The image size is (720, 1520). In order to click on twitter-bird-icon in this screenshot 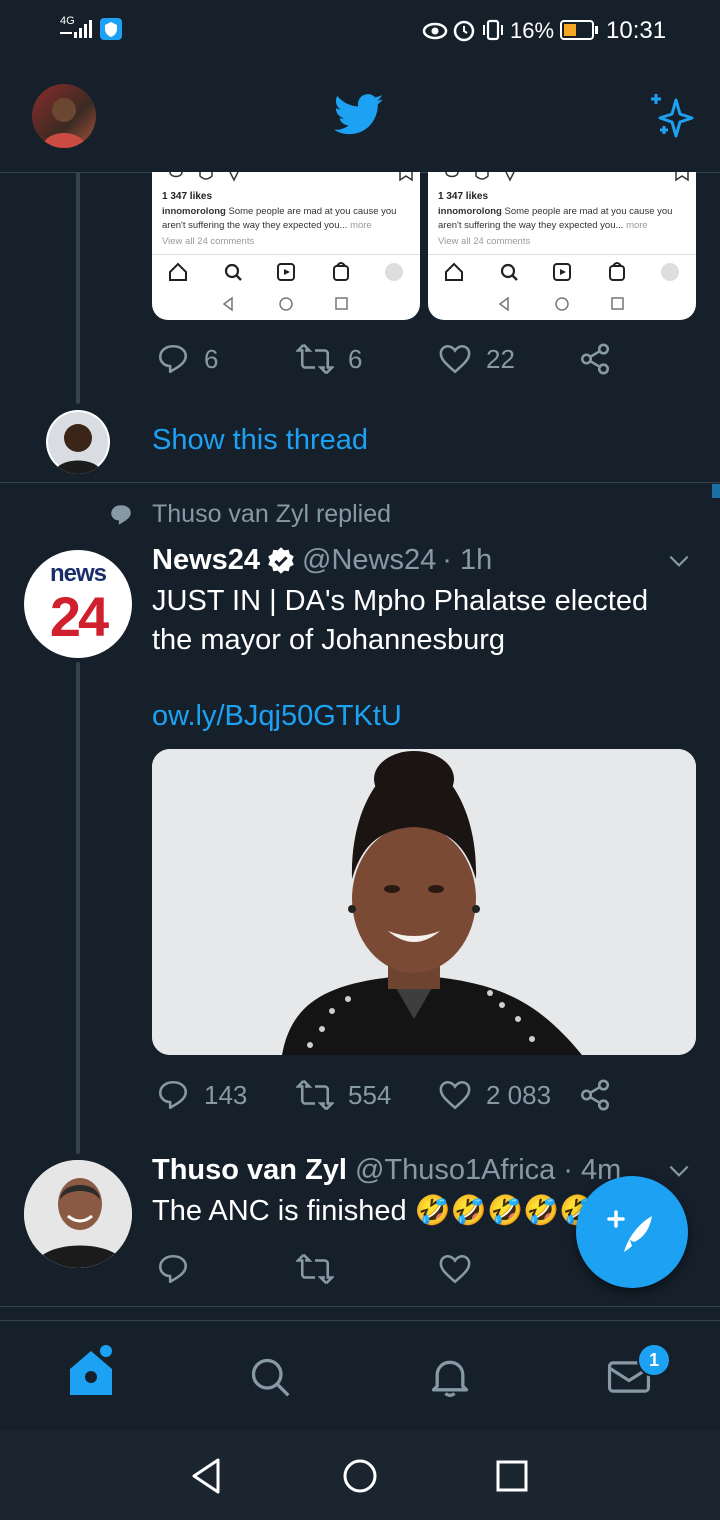, I will do `click(359, 114)`.